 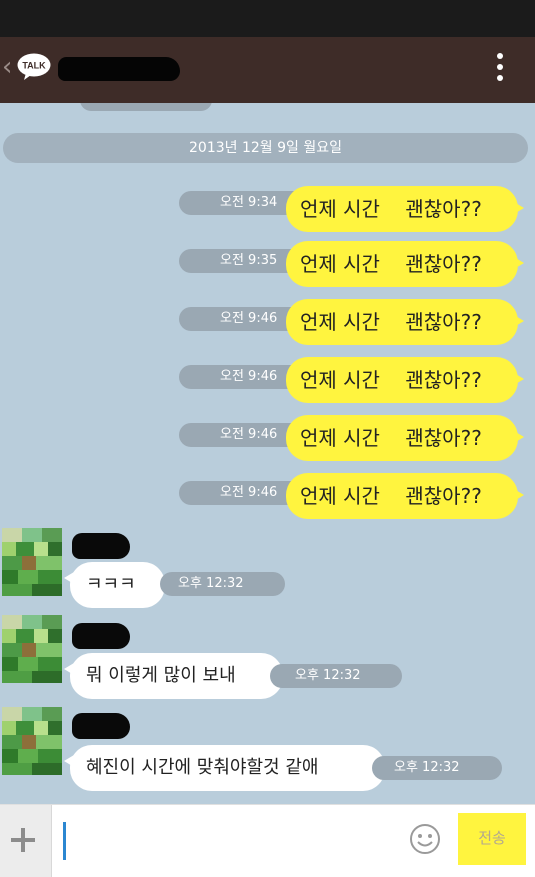 I want to click on previous-timestamp-cutoff, so click(x=146, y=107).